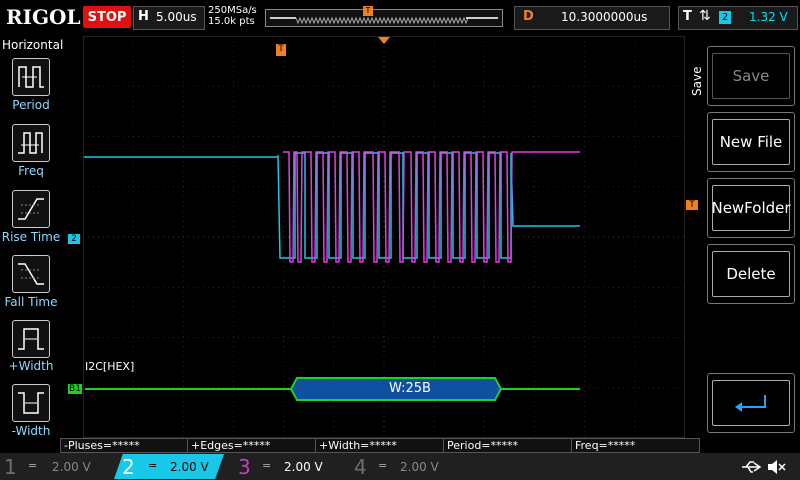 The image size is (800, 480). Describe the element at coordinates (267, 465) in the screenshot. I see `channel-3-coupling: =` at that location.